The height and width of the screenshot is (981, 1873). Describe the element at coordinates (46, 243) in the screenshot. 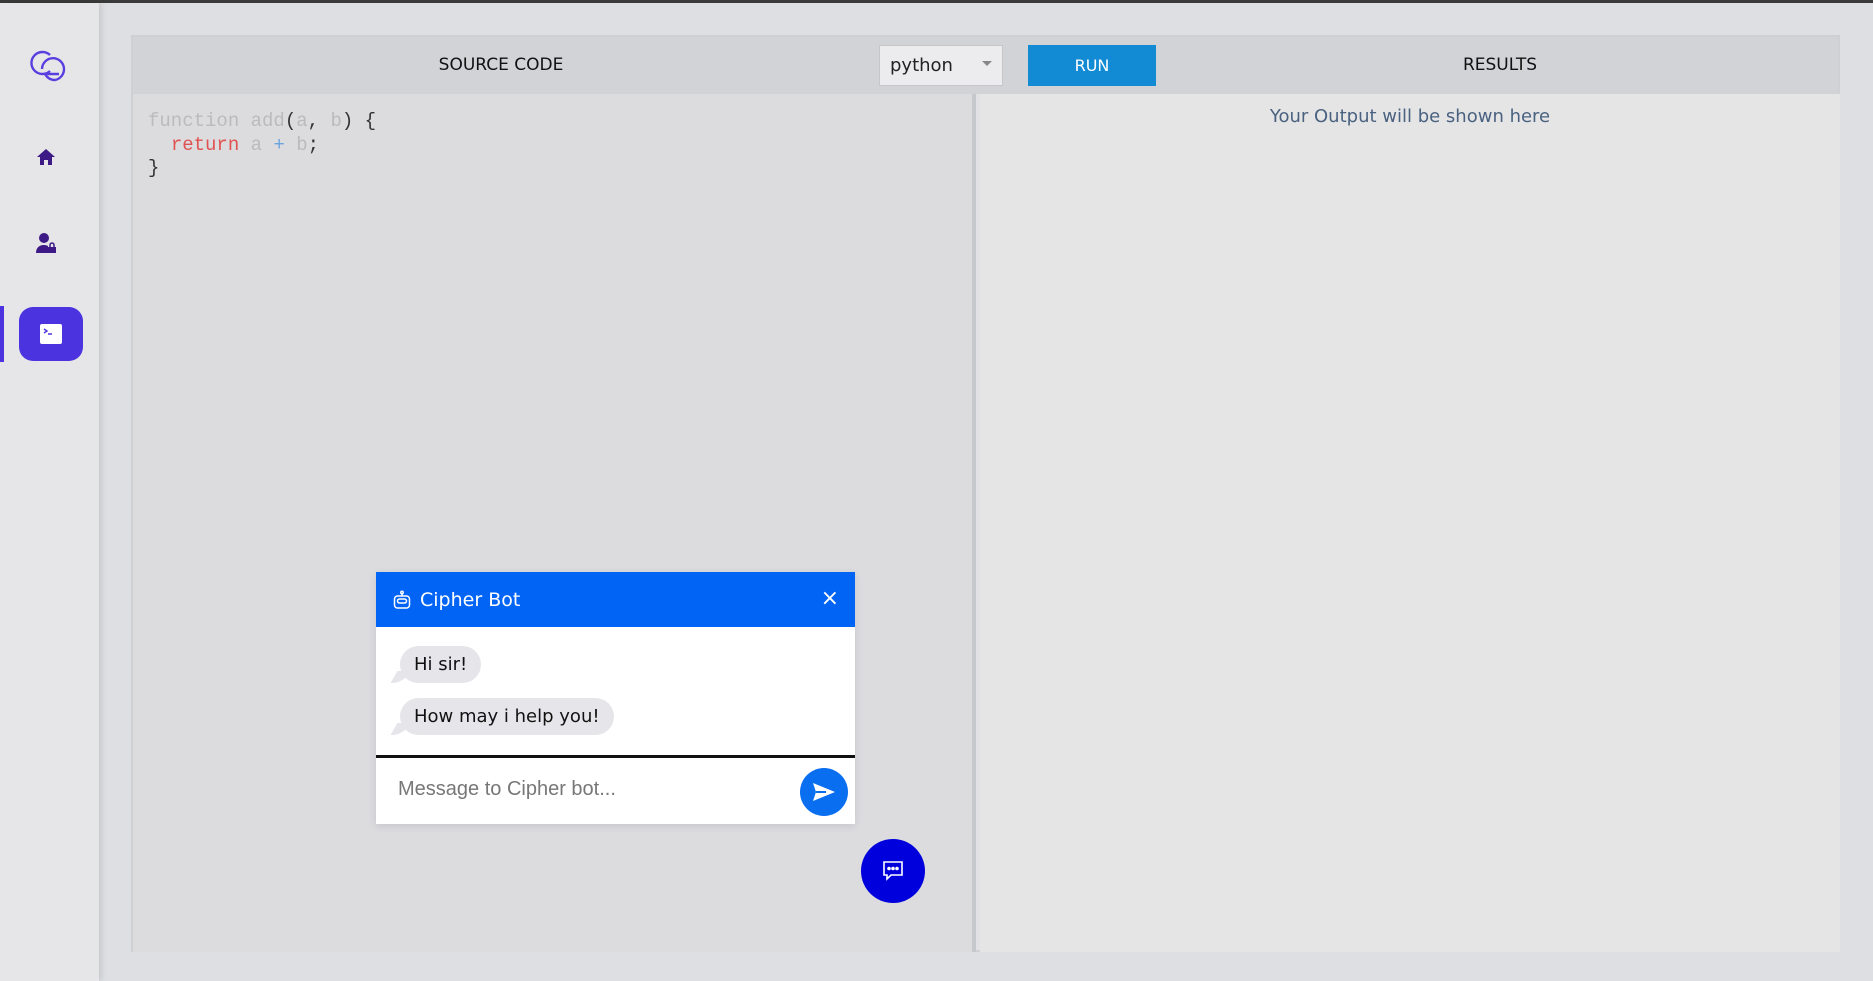

I see `user-lock-icon` at that location.